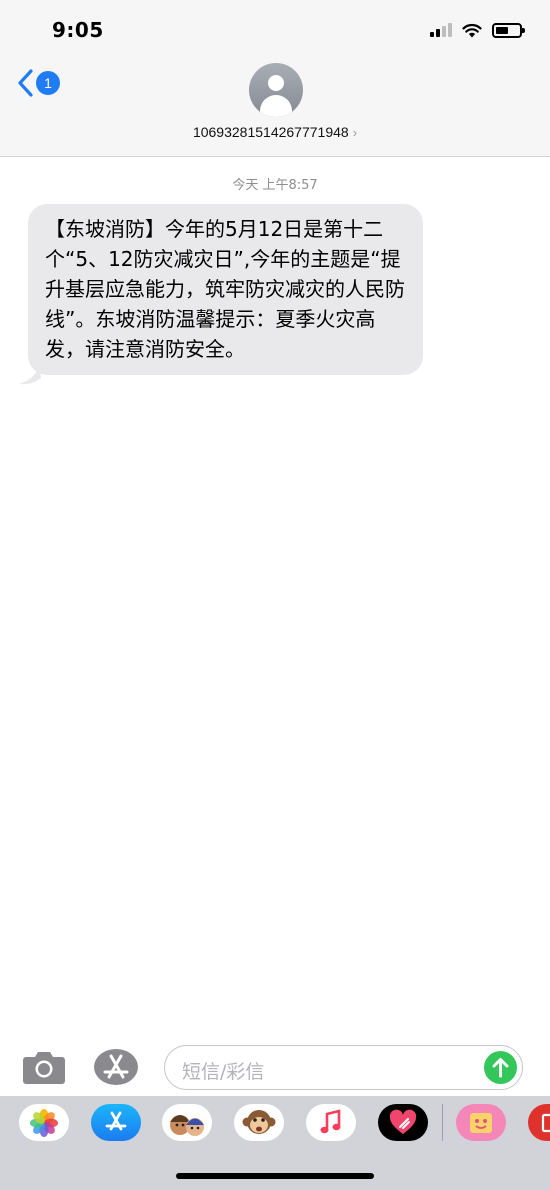 The width and height of the screenshot is (550, 1190). I want to click on back-button: 1, so click(38, 83).